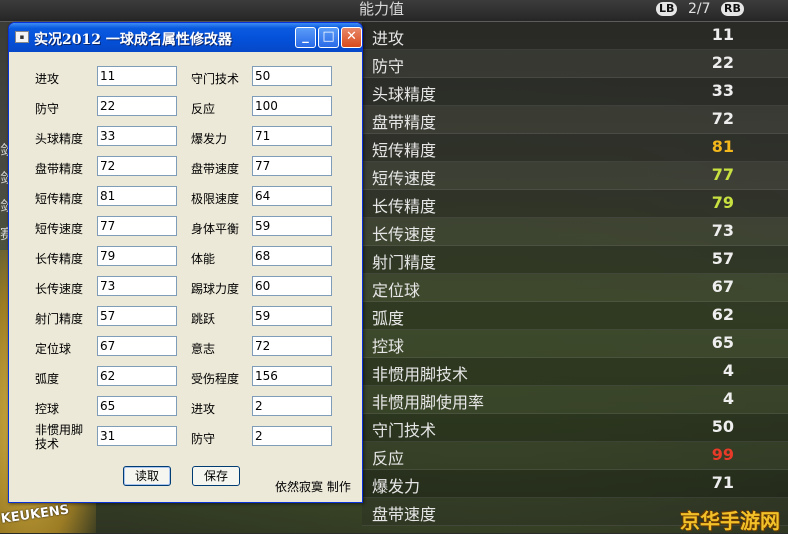 This screenshot has height=534, width=788. What do you see at coordinates (59, 259) in the screenshot?
I see `field-label: 长传精度` at bounding box center [59, 259].